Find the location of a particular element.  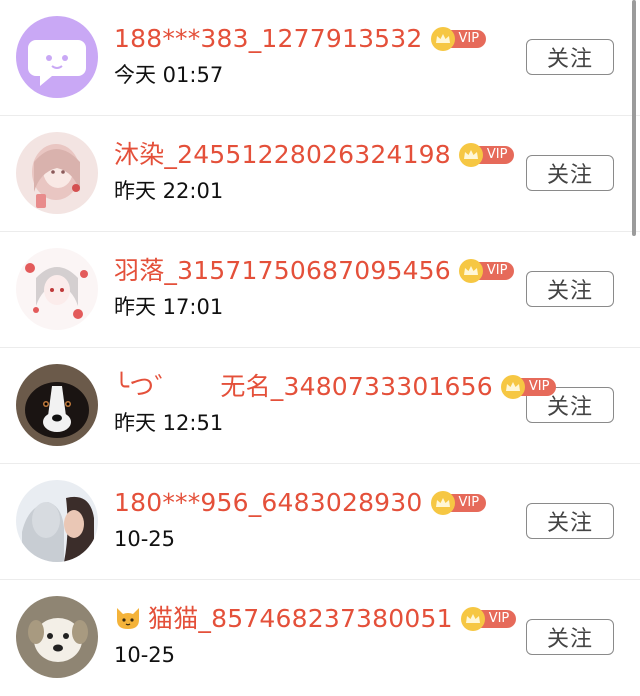

username: ╰つ゛ 无名_3480733301656 is located at coordinates (303, 387).